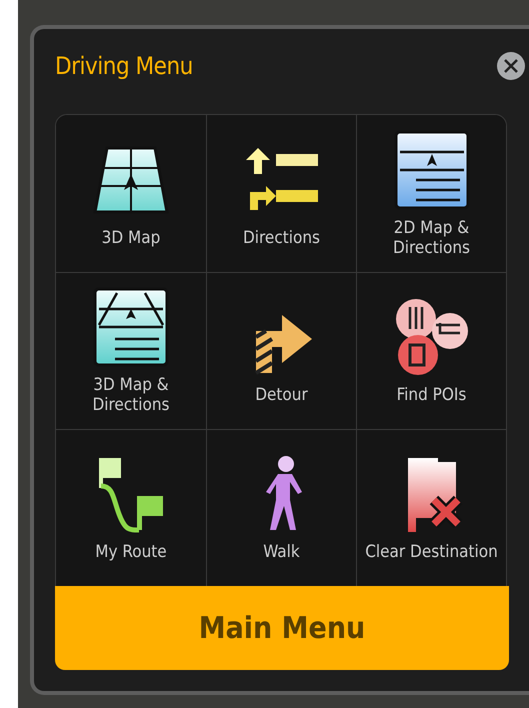 The image size is (529, 708). Describe the element at coordinates (281, 507) in the screenshot. I see `menu-tile: Walk` at that location.